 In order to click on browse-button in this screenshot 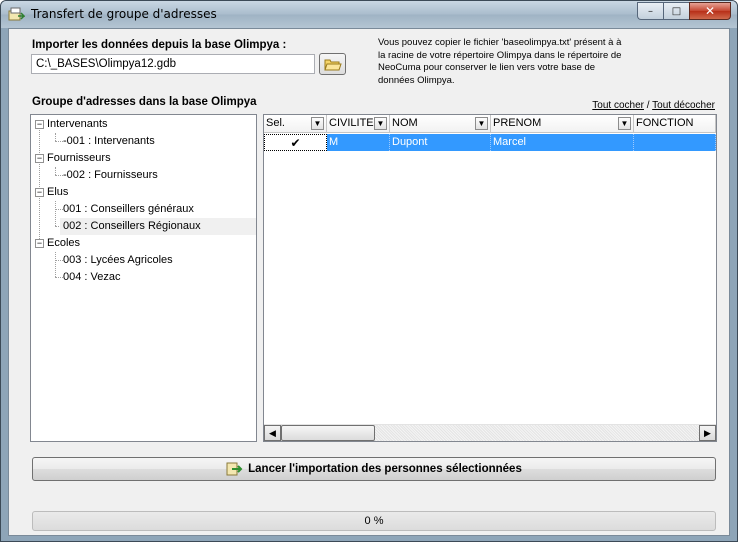, I will do `click(332, 64)`.